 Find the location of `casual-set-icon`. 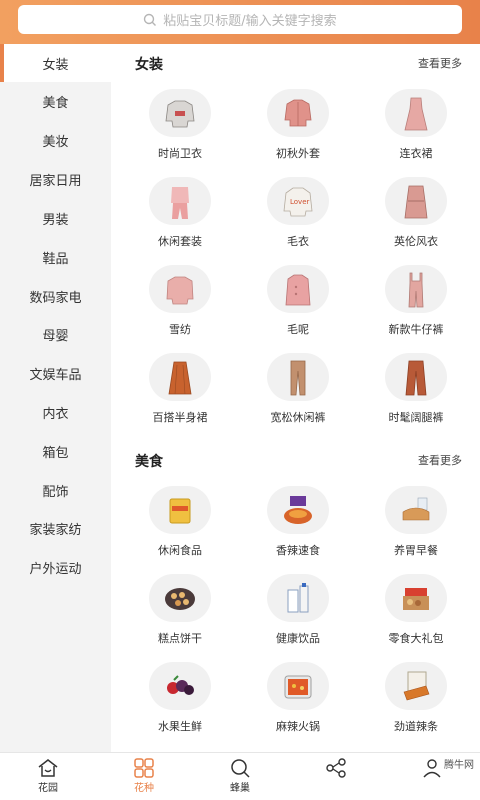

casual-set-icon is located at coordinates (180, 201).